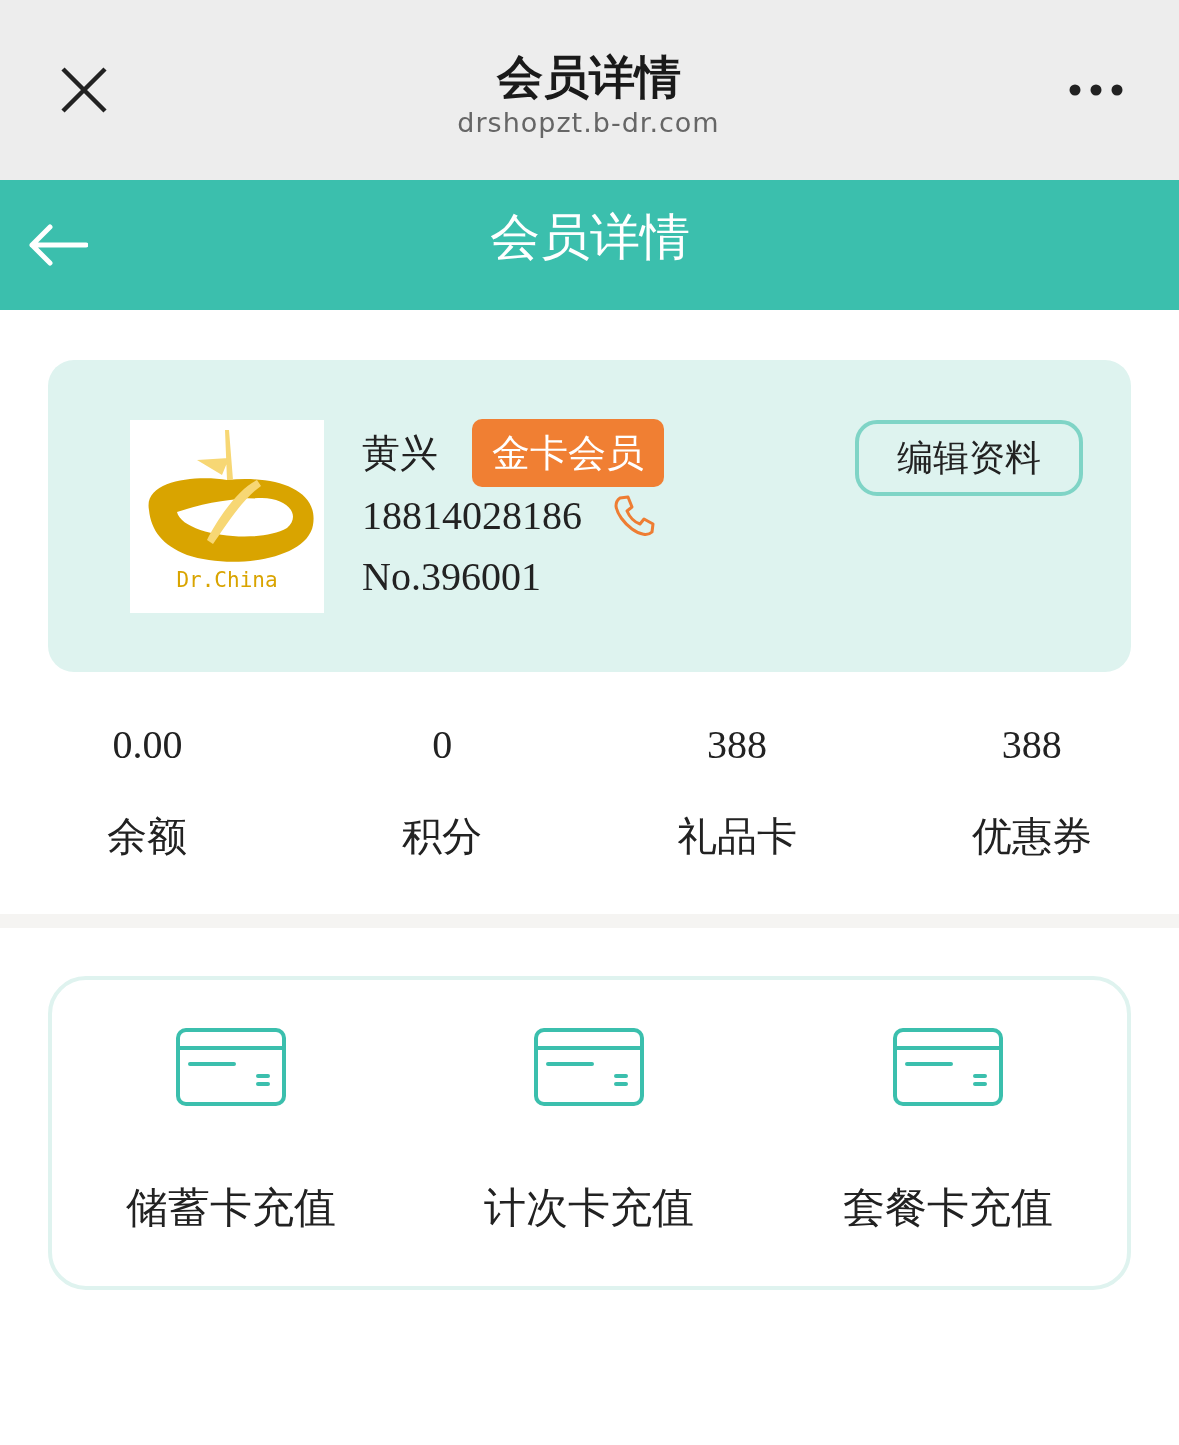 The width and height of the screenshot is (1179, 1445). I want to click on stat-label: 余额, so click(147, 836).